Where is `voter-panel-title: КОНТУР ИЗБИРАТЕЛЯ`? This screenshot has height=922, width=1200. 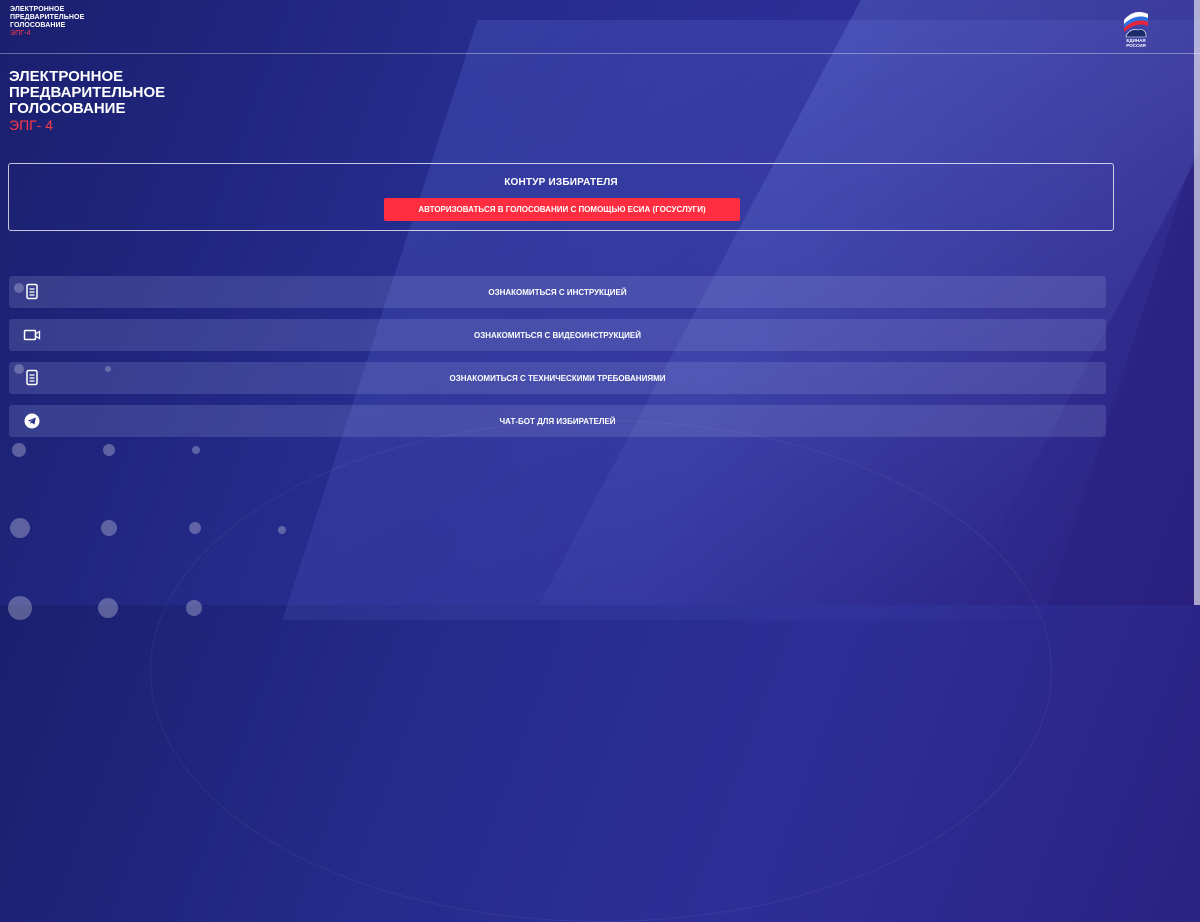
voter-panel-title: КОНТУР ИЗБИРАТЕЛЯ is located at coordinates (561, 182).